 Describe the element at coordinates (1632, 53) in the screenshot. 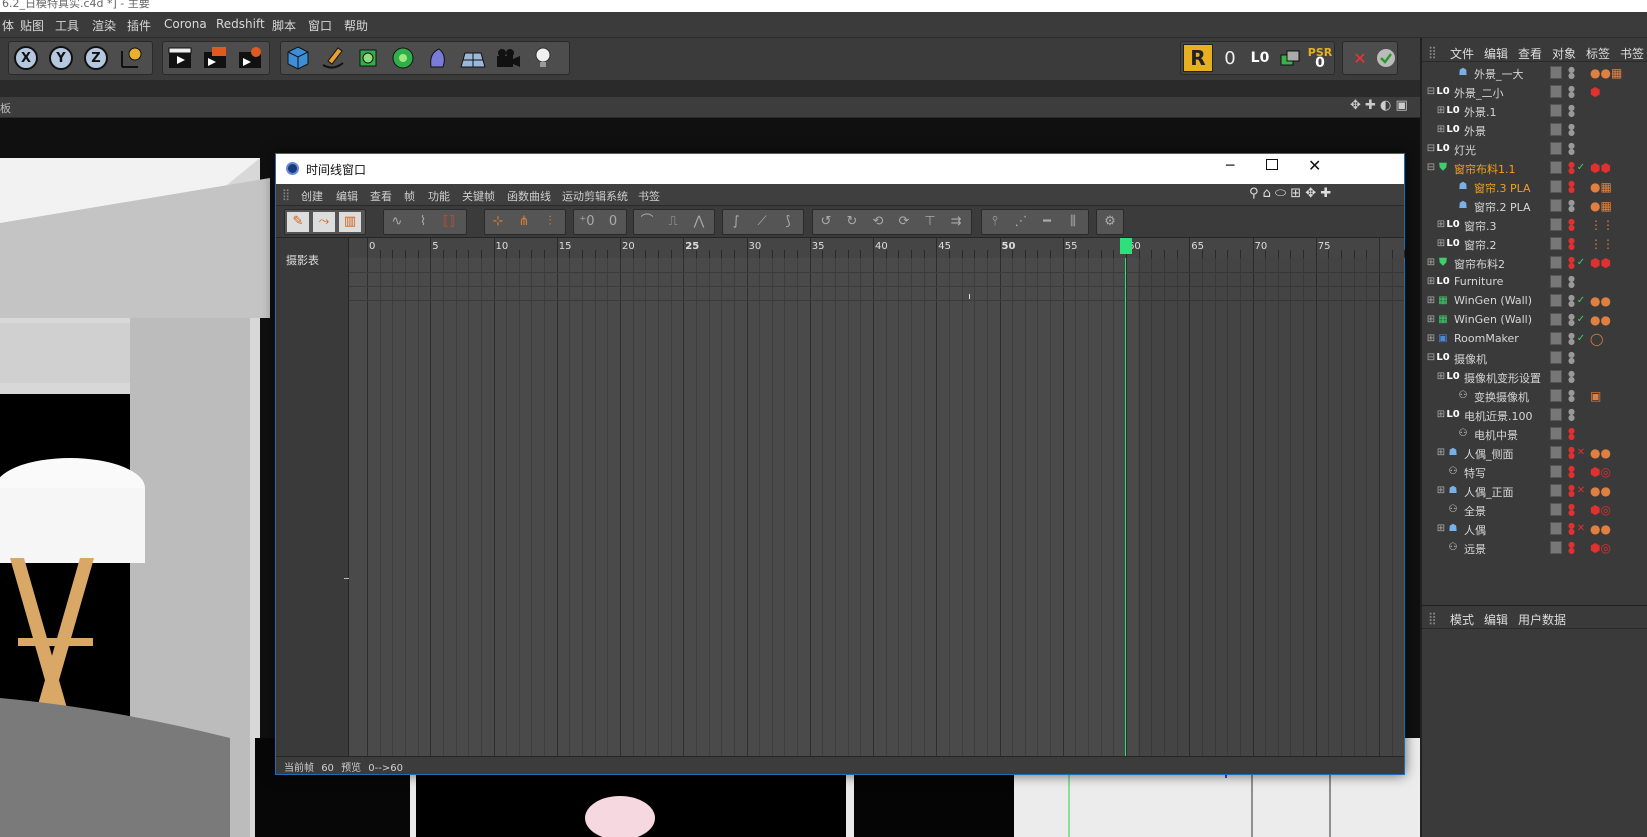

I see `om-menu-bookmarks: 书签` at that location.